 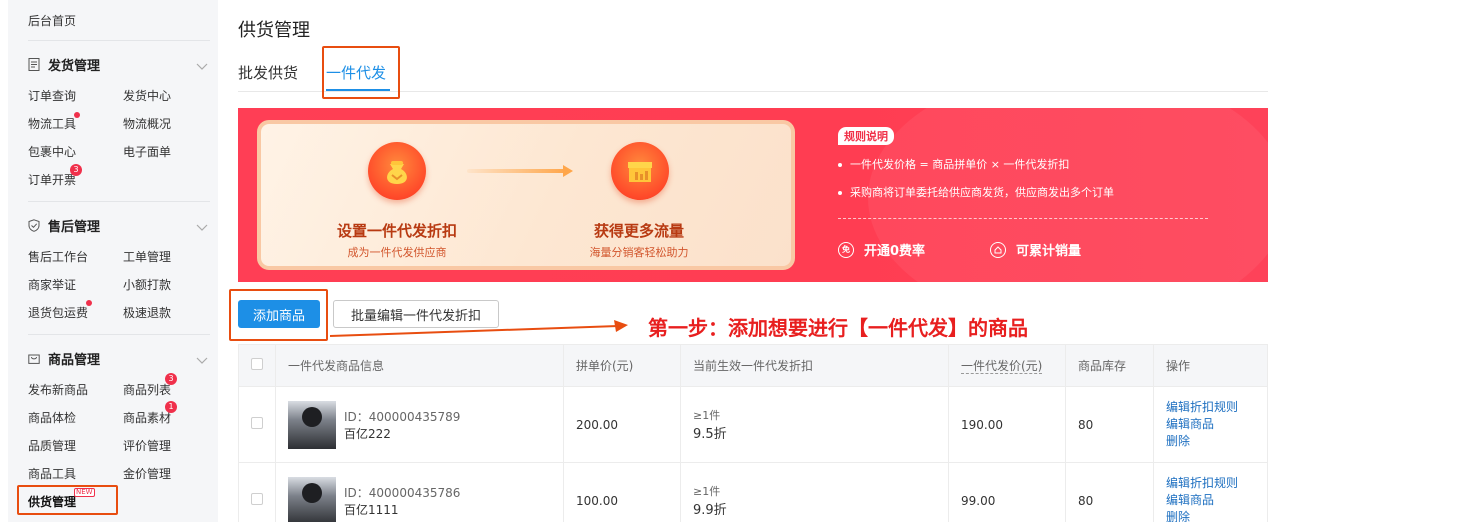 What do you see at coordinates (998, 249) in the screenshot?
I see `home-icon` at bounding box center [998, 249].